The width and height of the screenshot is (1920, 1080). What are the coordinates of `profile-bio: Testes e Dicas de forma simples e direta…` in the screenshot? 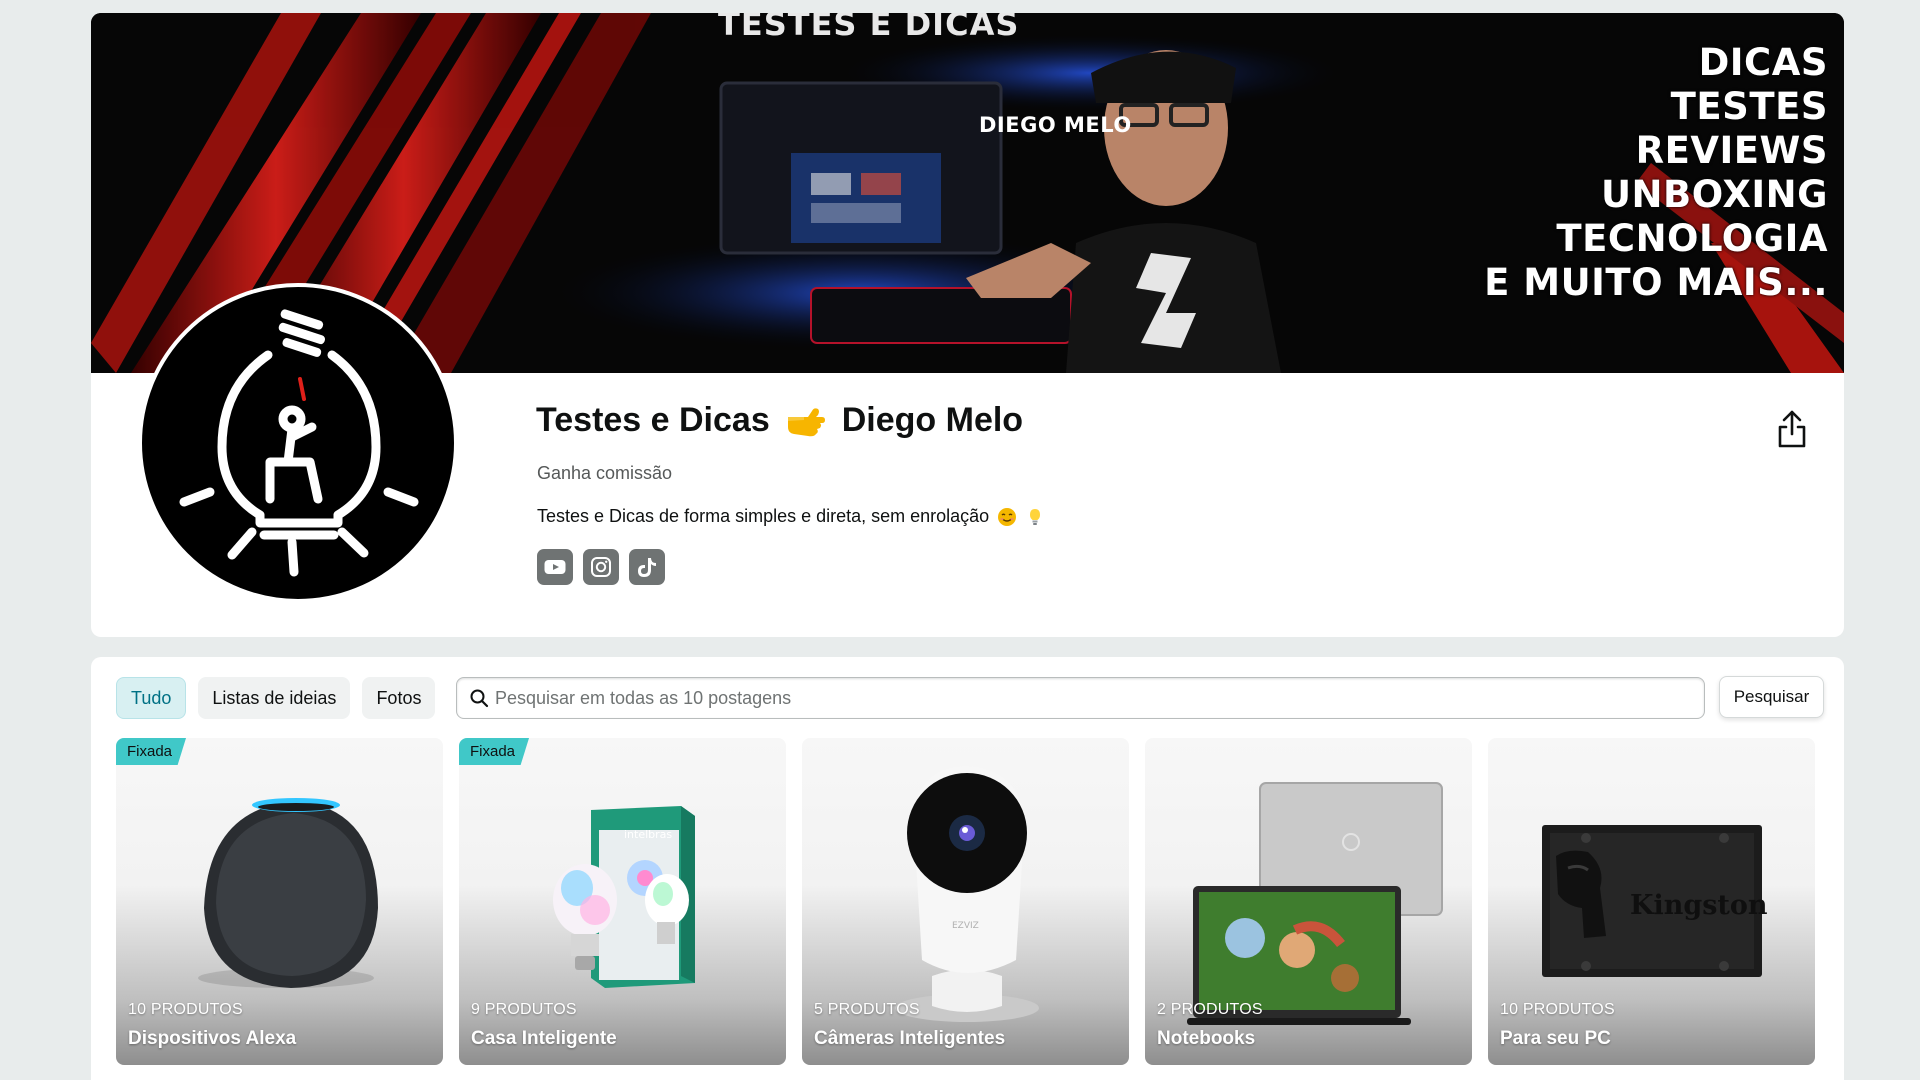 It's located at (791, 516).